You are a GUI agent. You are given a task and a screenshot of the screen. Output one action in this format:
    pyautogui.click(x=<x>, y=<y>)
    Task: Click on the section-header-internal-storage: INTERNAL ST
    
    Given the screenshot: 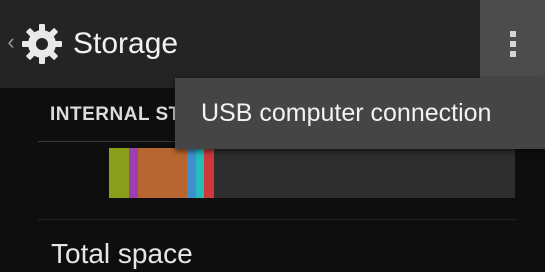 What is the action you would take?
    pyautogui.click(x=115, y=114)
    